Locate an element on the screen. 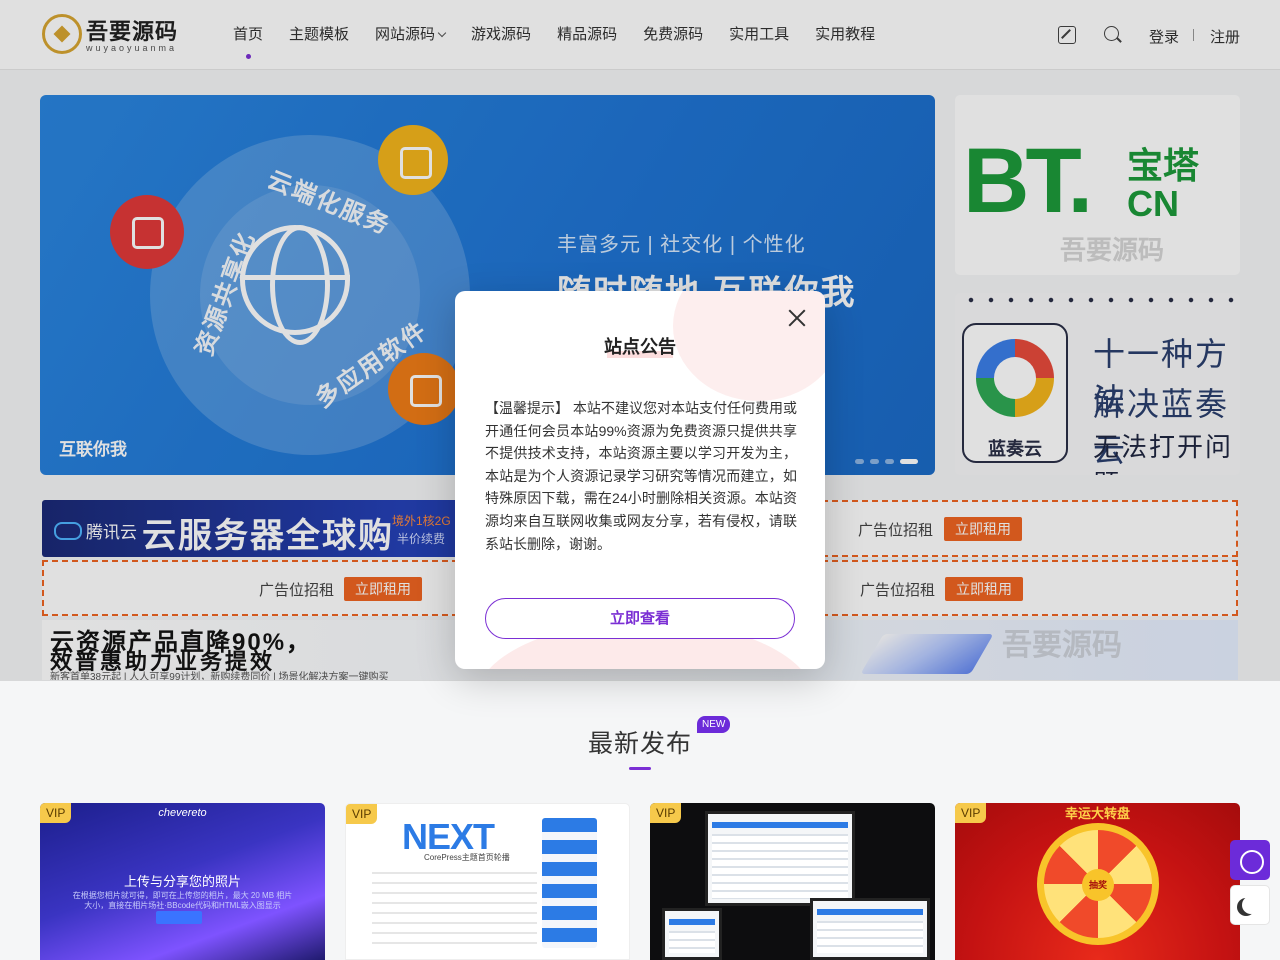  laptop-mockup is located at coordinates (870, 929).